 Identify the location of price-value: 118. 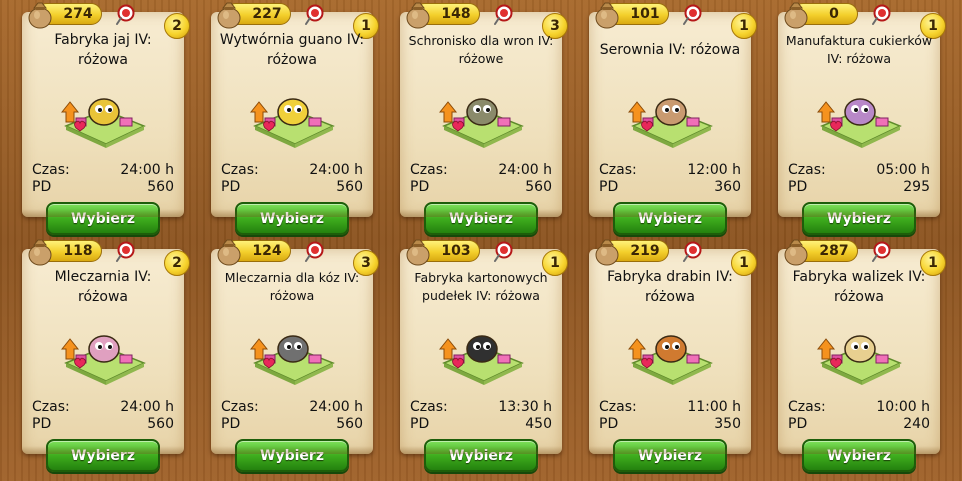
(78, 251).